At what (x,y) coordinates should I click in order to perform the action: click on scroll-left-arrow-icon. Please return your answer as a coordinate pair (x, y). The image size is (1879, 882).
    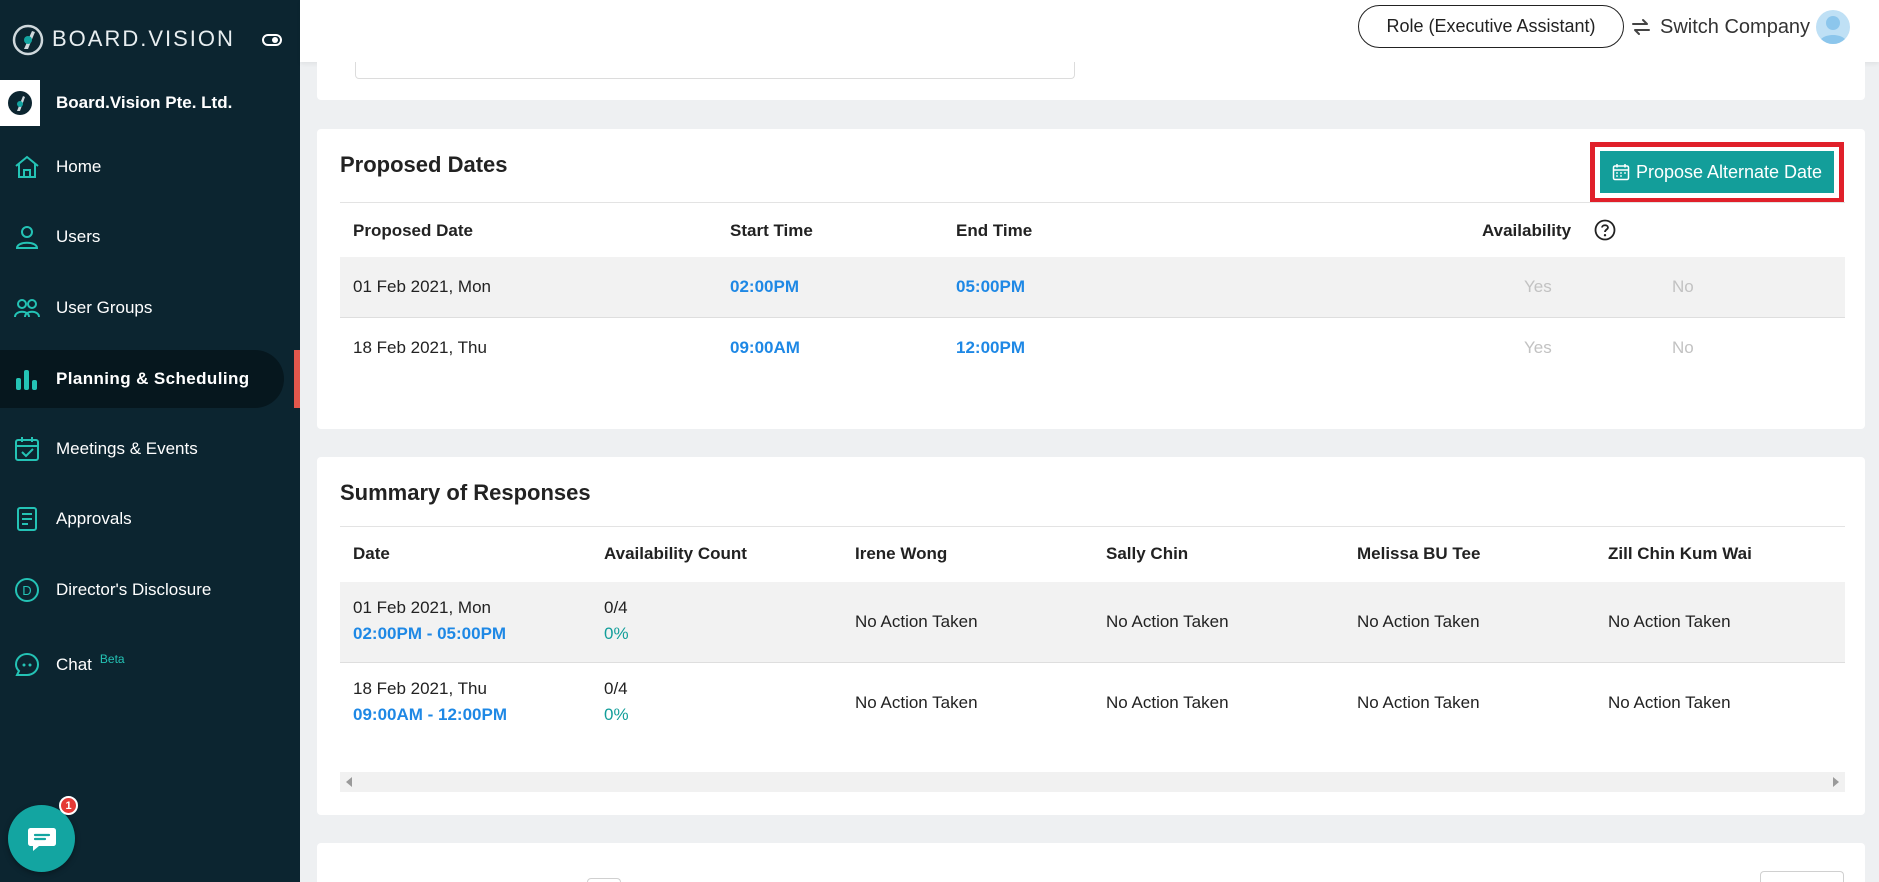
    Looking at the image, I should click on (349, 782).